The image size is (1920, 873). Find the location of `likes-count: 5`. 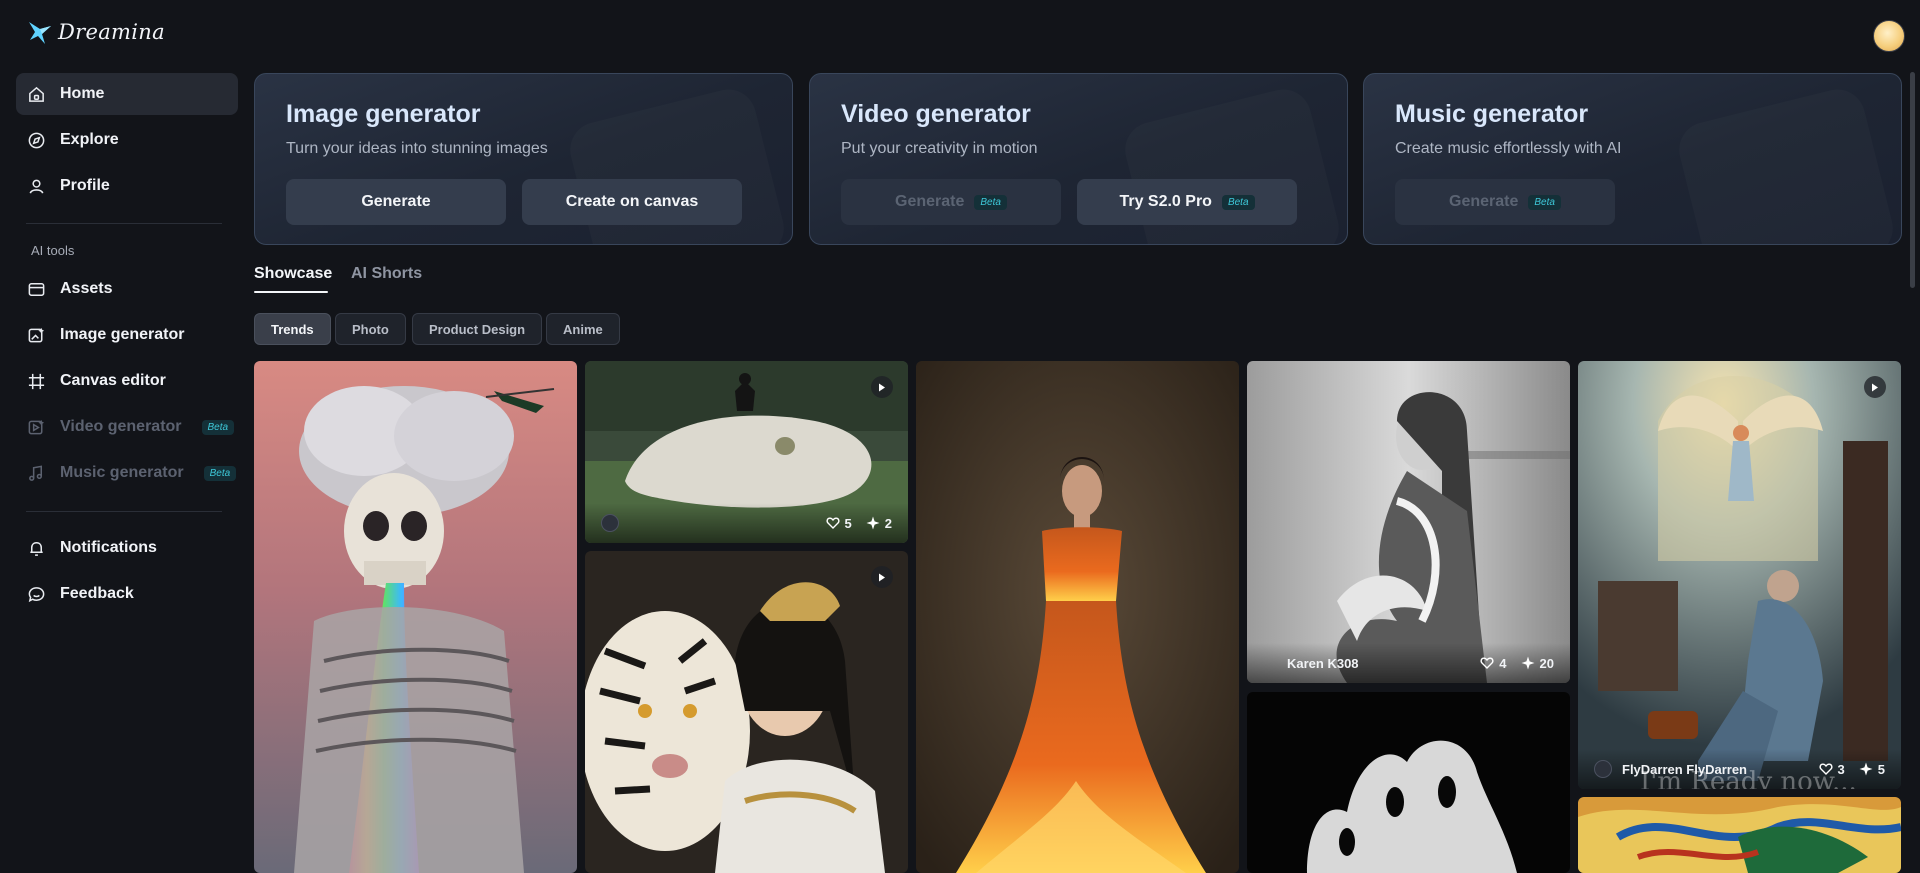

likes-count: 5 is located at coordinates (838, 523).